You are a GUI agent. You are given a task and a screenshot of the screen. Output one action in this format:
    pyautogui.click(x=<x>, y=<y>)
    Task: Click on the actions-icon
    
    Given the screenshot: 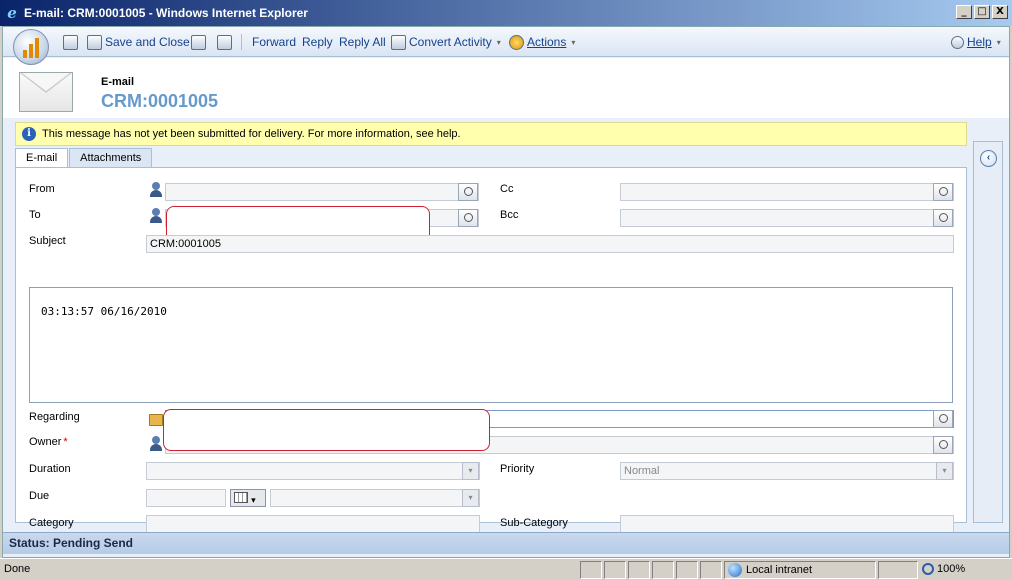 What is the action you would take?
    pyautogui.click(x=516, y=42)
    